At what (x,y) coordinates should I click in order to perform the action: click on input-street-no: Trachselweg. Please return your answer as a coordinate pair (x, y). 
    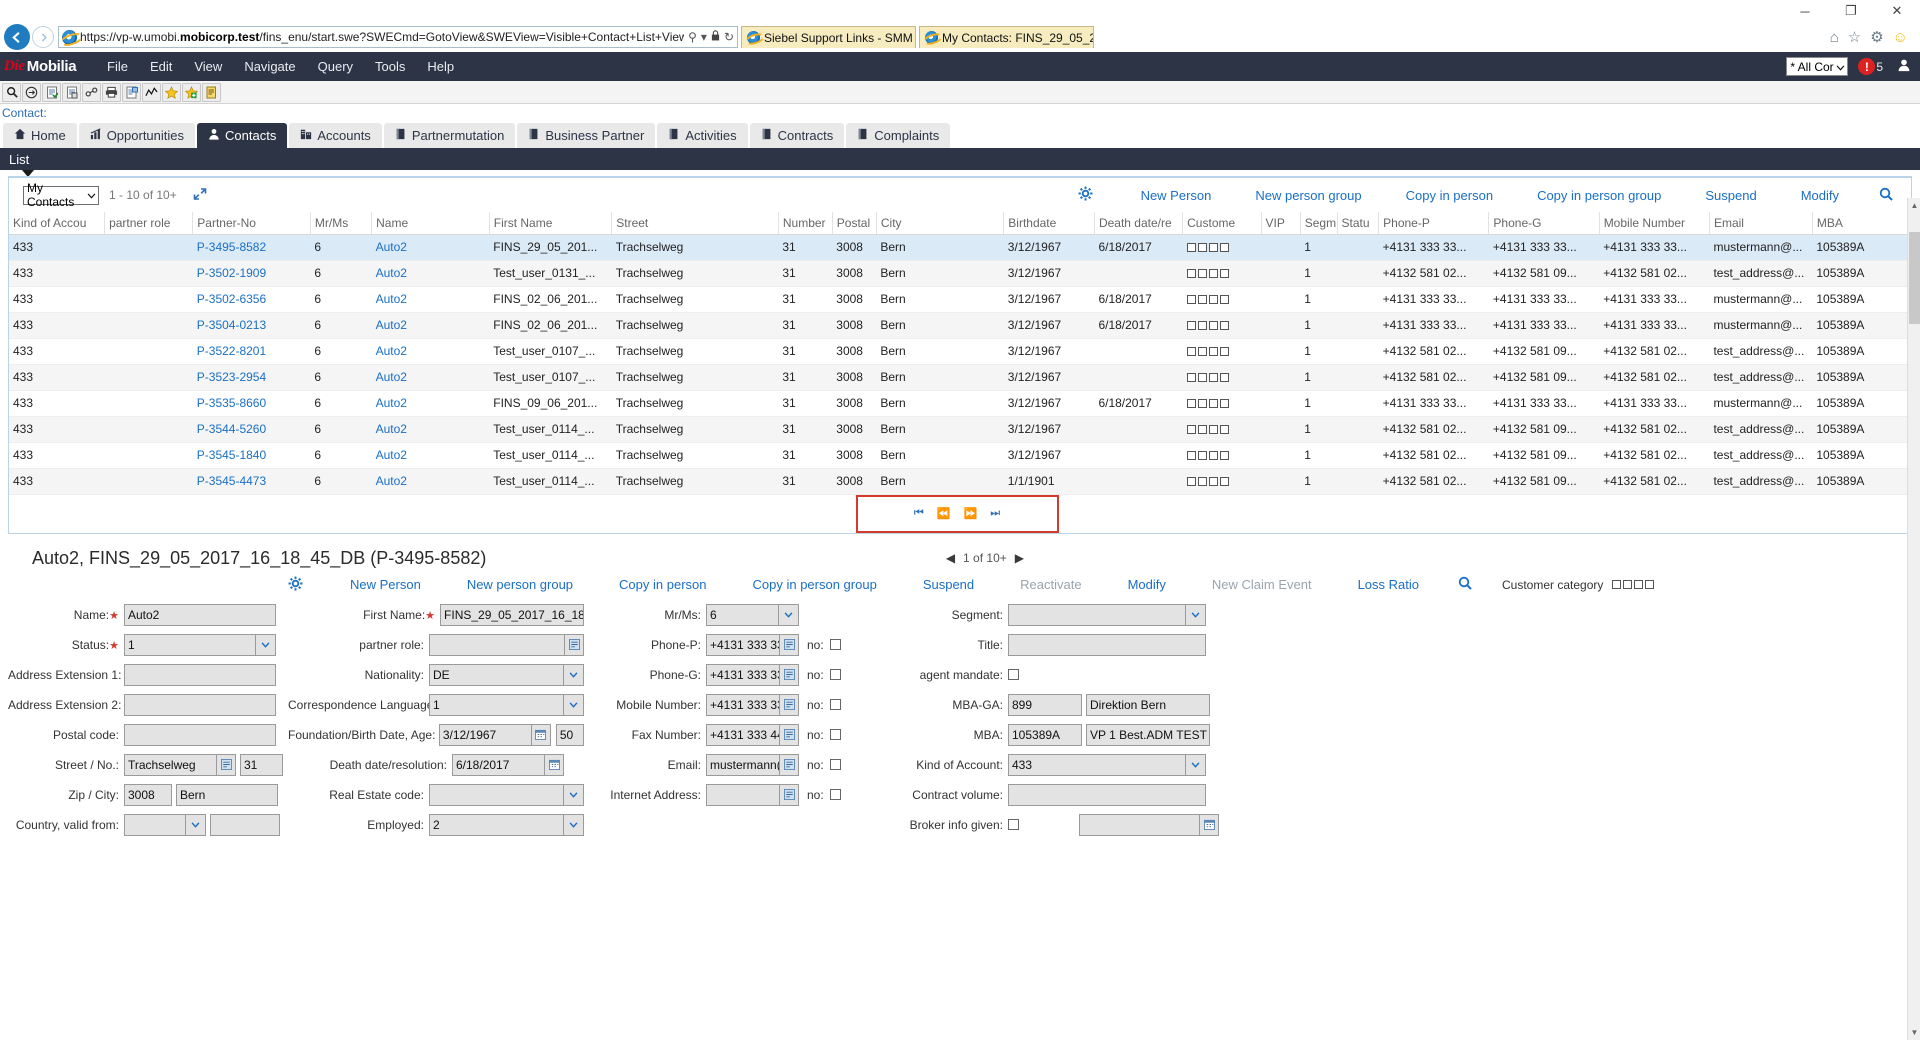
    Looking at the image, I should click on (170, 764).